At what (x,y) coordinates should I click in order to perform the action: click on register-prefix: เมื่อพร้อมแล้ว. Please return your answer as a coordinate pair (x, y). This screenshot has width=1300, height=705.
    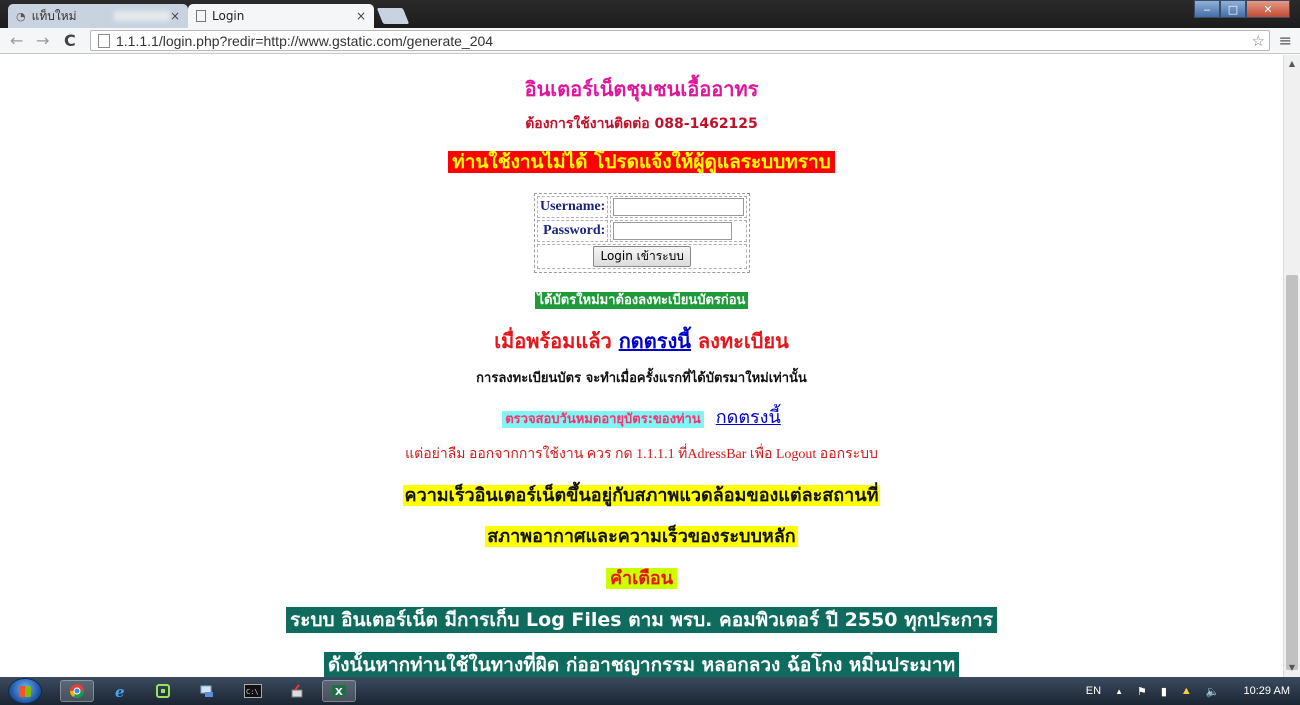
    Looking at the image, I should click on (556, 341).